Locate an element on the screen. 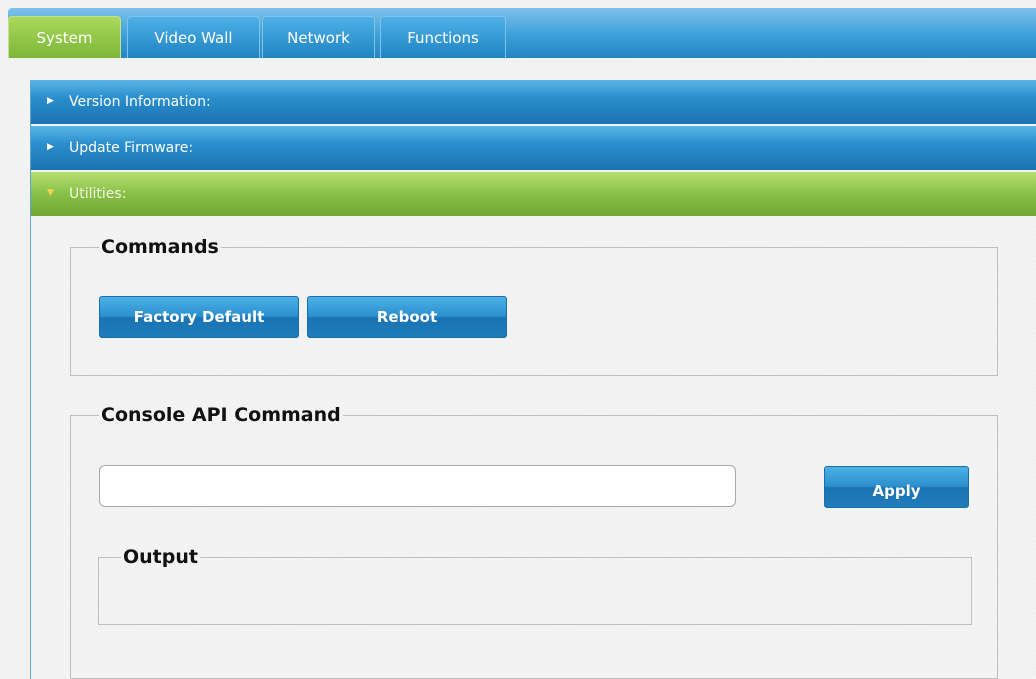 The height and width of the screenshot is (679, 1036). factory-default-button: Factory Default is located at coordinates (199, 317).